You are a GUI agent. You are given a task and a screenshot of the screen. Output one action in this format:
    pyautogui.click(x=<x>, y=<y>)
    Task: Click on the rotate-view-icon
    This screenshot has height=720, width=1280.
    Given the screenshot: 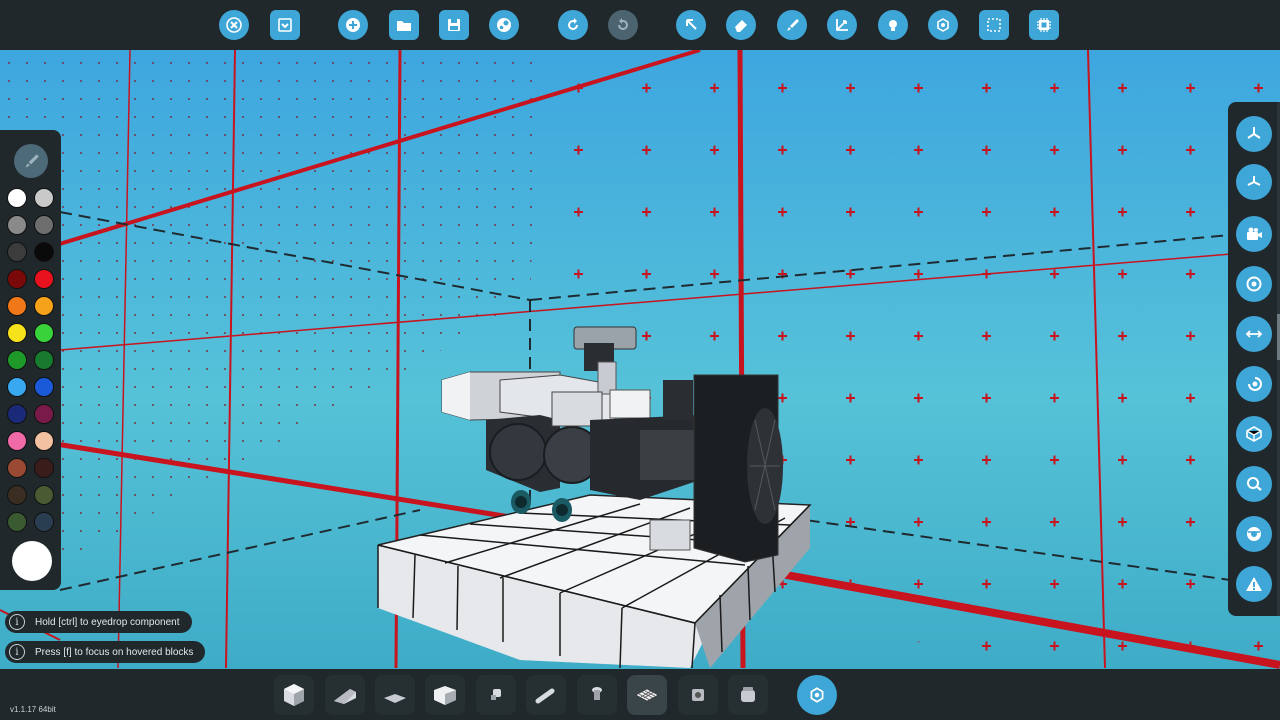 What is the action you would take?
    pyautogui.click(x=1255, y=384)
    